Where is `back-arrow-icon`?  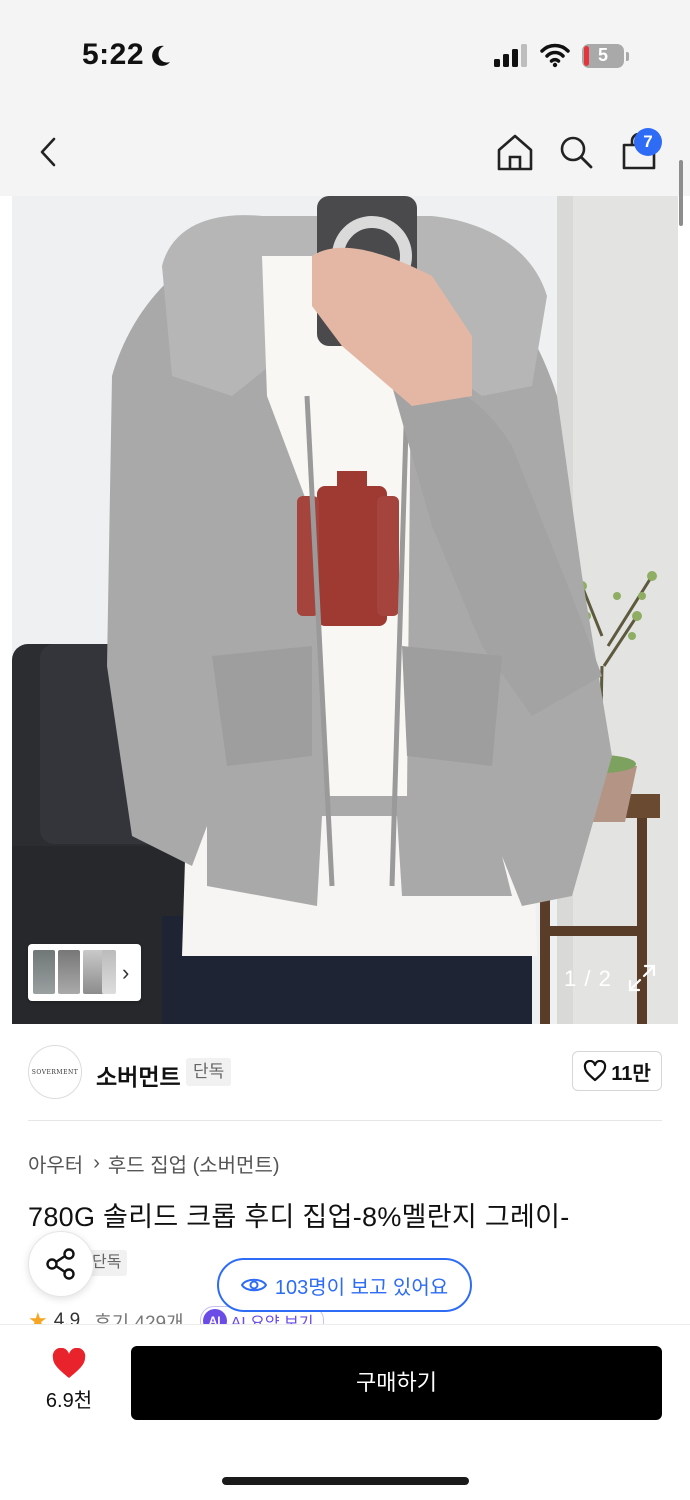 back-arrow-icon is located at coordinates (48, 152).